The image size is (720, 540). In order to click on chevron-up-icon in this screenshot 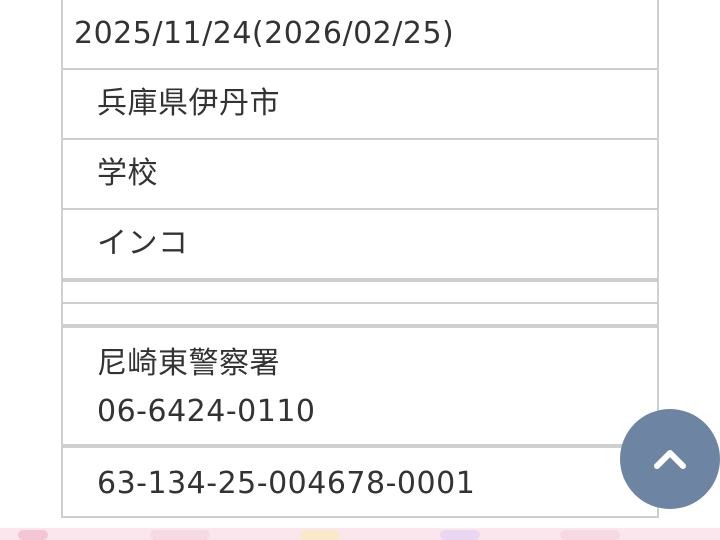, I will do `click(670, 459)`.